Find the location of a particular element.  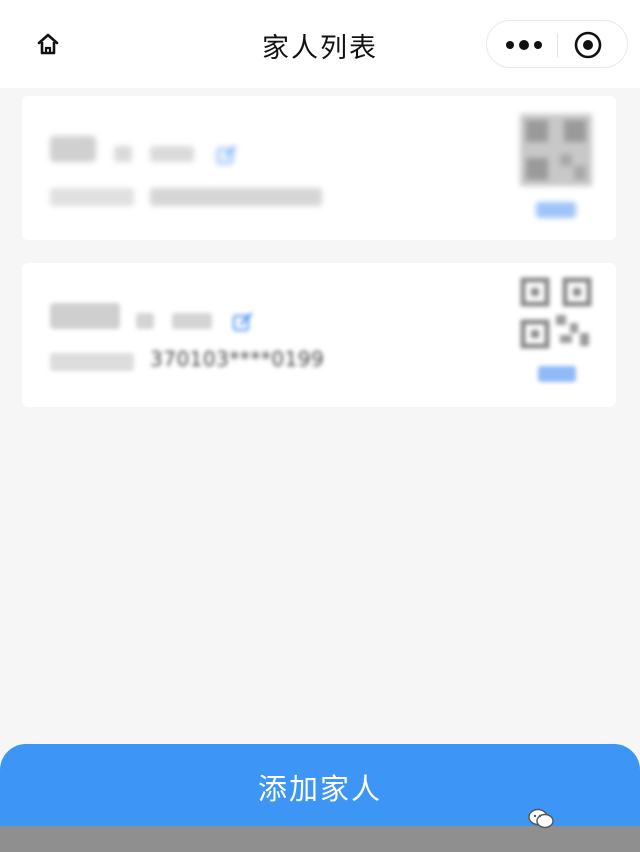

capsule-divider is located at coordinates (557, 45).